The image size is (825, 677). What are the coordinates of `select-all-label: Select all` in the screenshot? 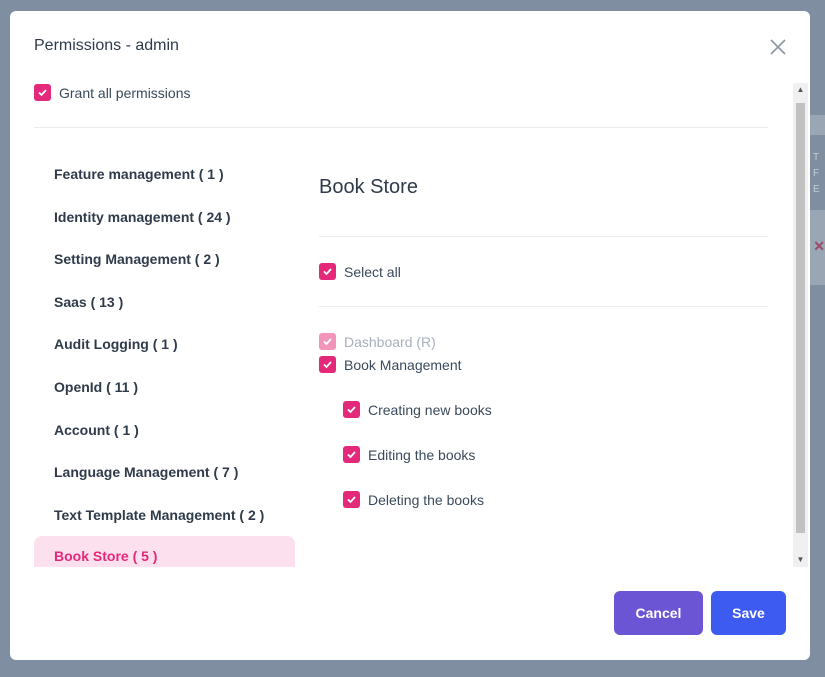 It's located at (372, 271).